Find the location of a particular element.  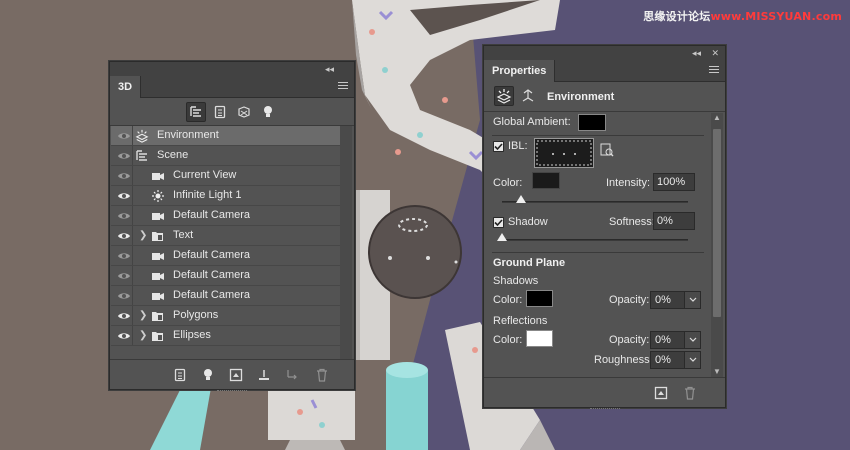

render-icon is located at coordinates (661, 393).